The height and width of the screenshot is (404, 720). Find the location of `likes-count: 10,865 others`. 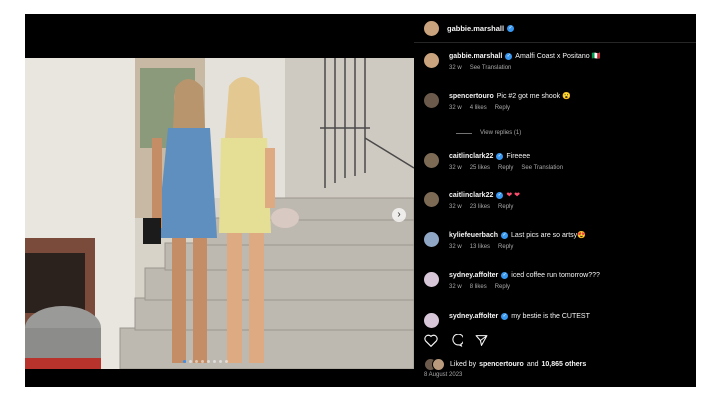

likes-count: 10,865 others is located at coordinates (564, 364).